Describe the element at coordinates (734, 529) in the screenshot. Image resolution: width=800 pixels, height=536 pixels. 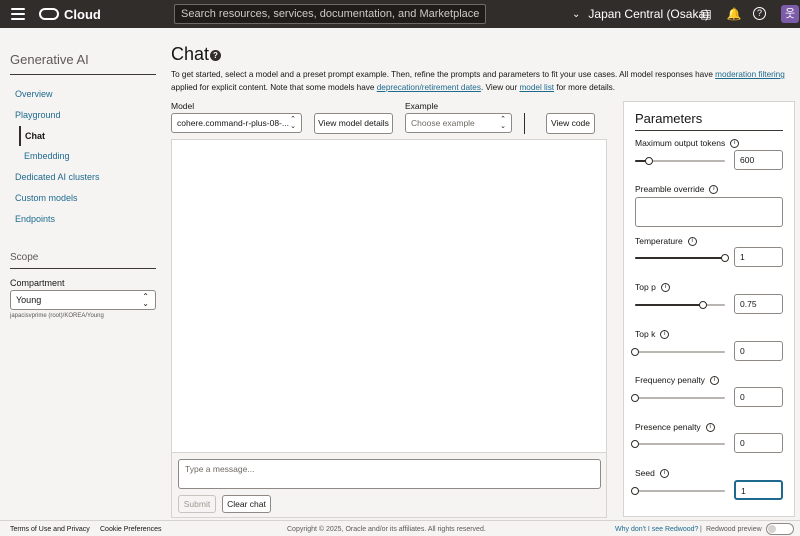
I see `redwood-preview-label: Redwood preview` at that location.